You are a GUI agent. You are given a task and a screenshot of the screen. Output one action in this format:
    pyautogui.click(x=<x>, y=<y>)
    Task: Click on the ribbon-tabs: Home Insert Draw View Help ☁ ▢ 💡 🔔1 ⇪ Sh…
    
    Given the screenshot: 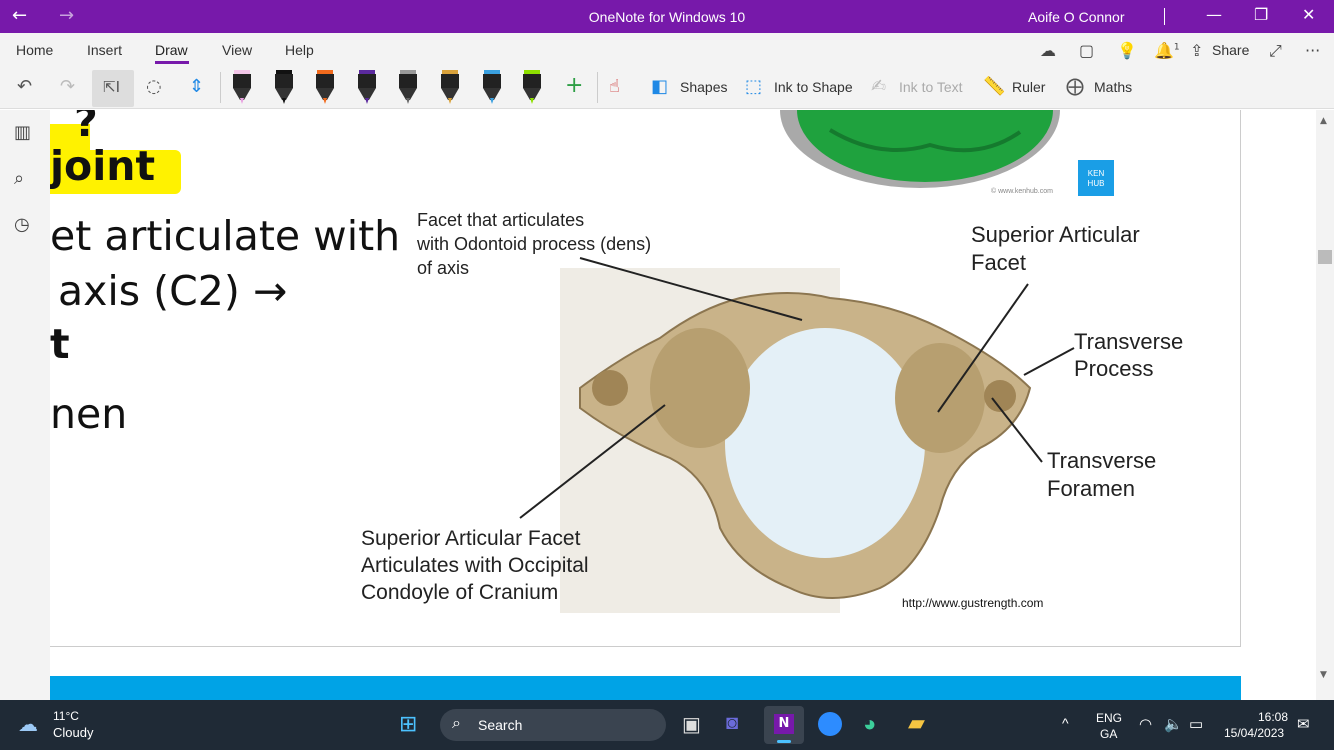 What is the action you would take?
    pyautogui.click(x=667, y=49)
    